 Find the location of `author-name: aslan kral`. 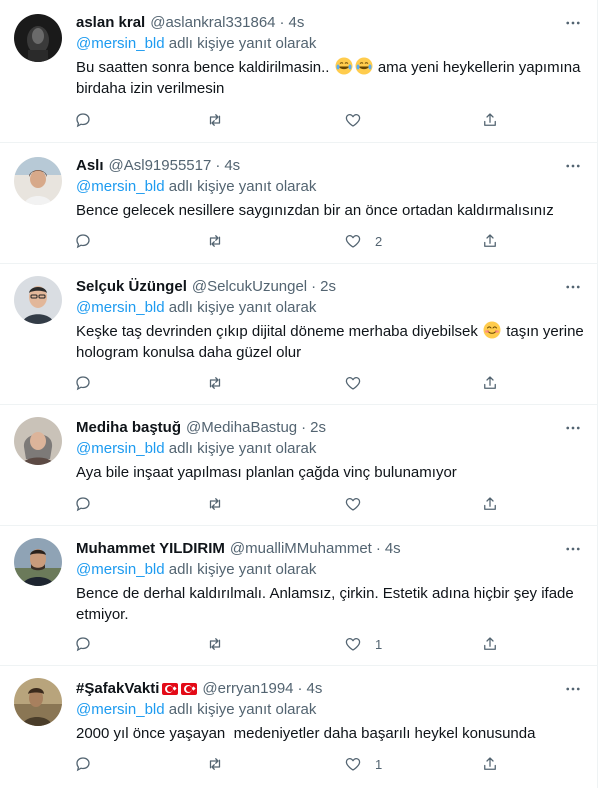

author-name: aslan kral is located at coordinates (110, 23).